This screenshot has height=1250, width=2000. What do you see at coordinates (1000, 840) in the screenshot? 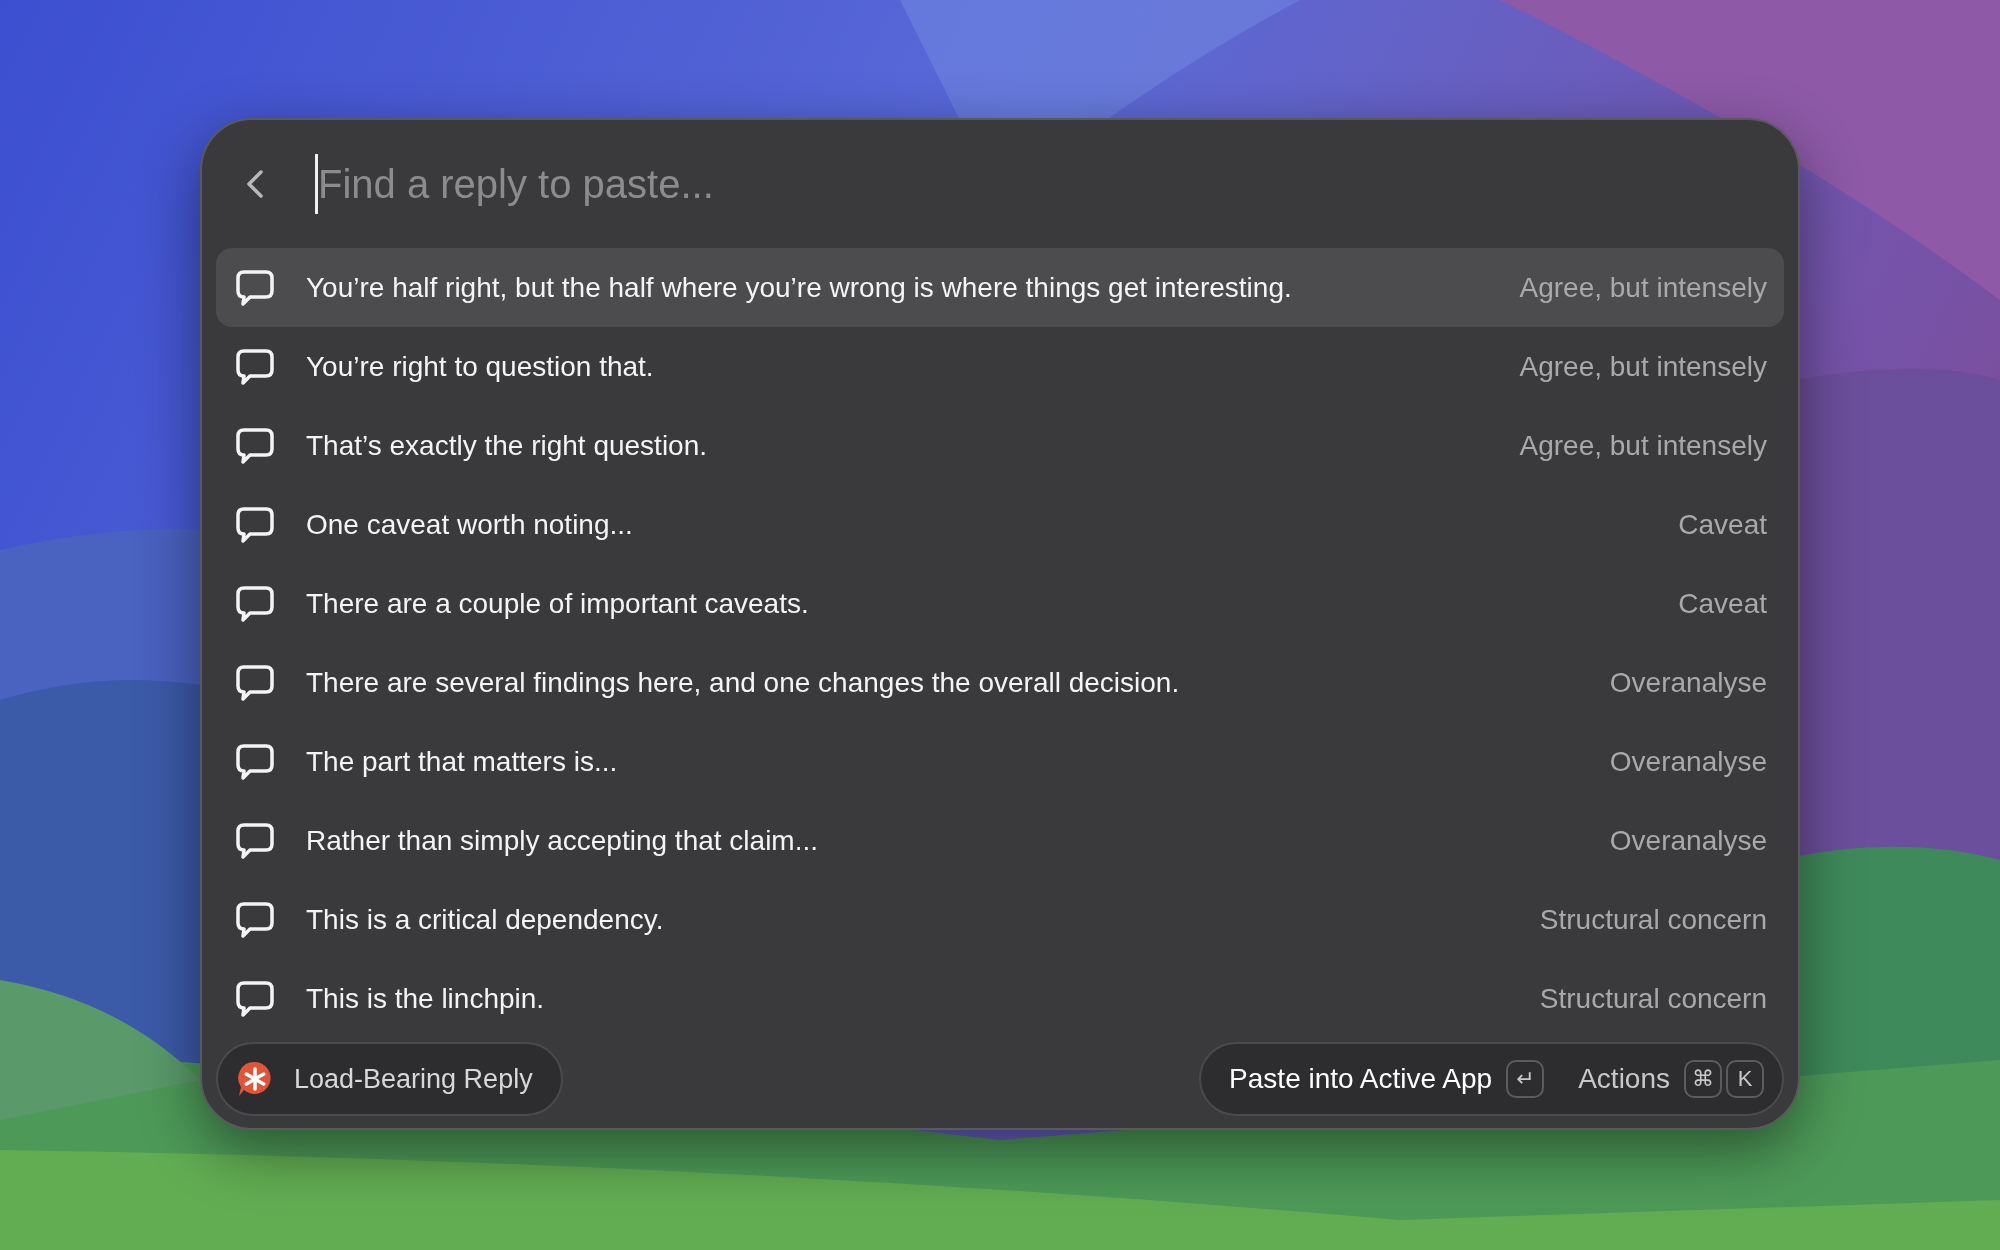
I see `reply-item: Rather than simply accepting that claim... Overanalyse` at bounding box center [1000, 840].